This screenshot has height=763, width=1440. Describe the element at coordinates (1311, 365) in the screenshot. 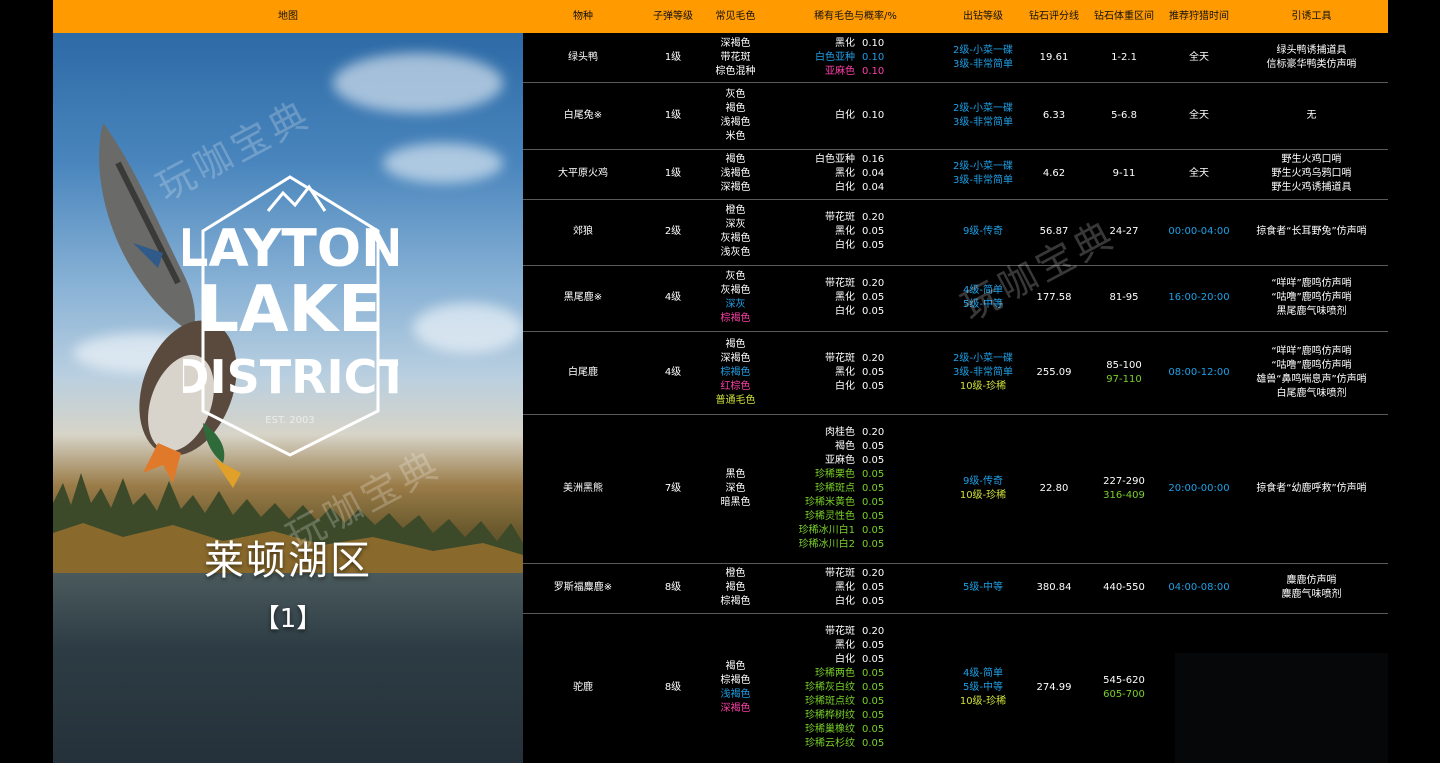

I see `lure-tool: “咕噜”鹿鸣仿声哨` at that location.